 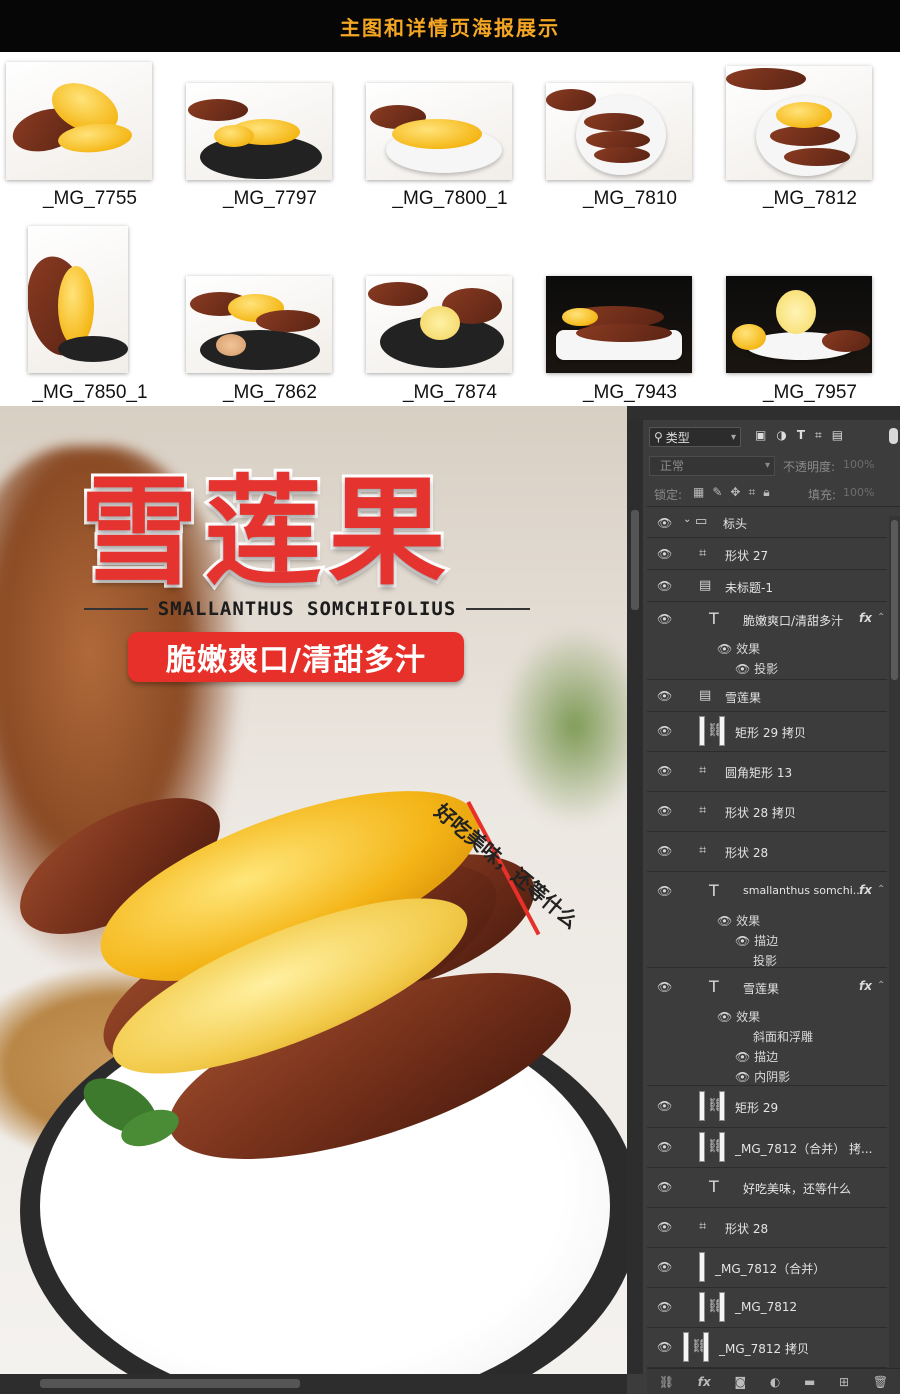 I want to click on layer-row: 👁︎ _MG_7812（合并）, so click(x=767, y=1268).